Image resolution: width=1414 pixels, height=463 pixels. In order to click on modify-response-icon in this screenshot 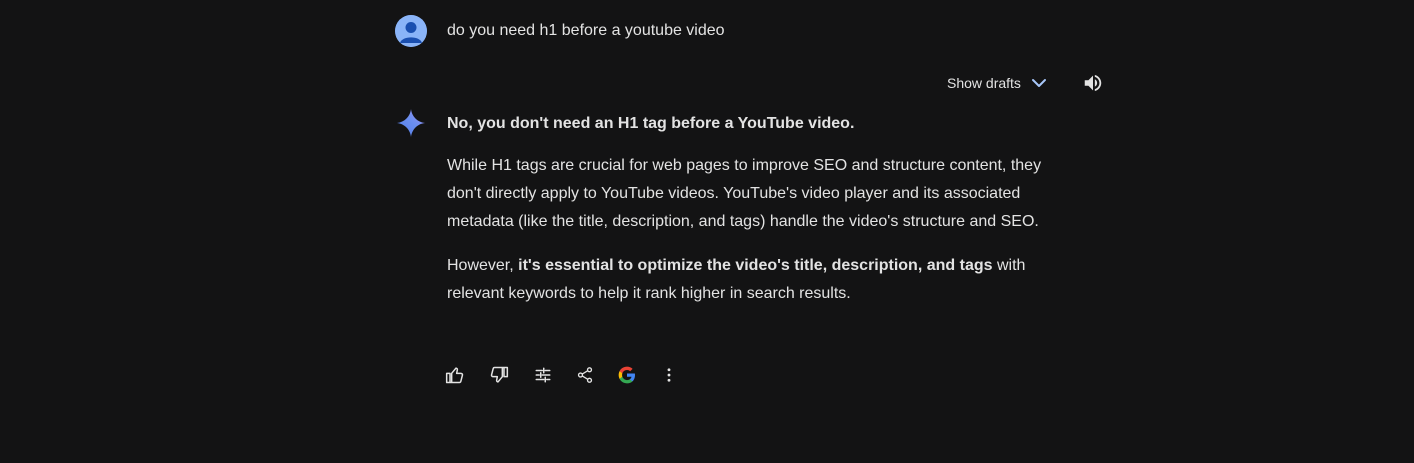, I will do `click(543, 375)`.